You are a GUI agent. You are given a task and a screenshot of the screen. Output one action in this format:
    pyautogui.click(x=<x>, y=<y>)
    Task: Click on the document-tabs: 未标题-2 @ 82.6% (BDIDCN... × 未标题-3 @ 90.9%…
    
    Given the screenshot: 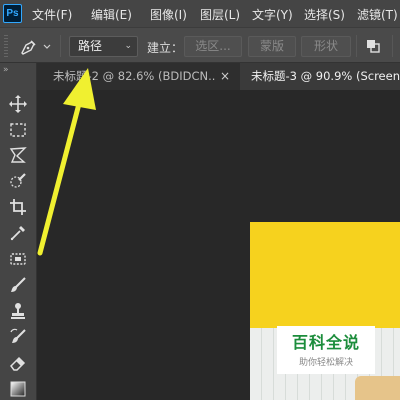 What is the action you would take?
    pyautogui.click(x=200, y=76)
    